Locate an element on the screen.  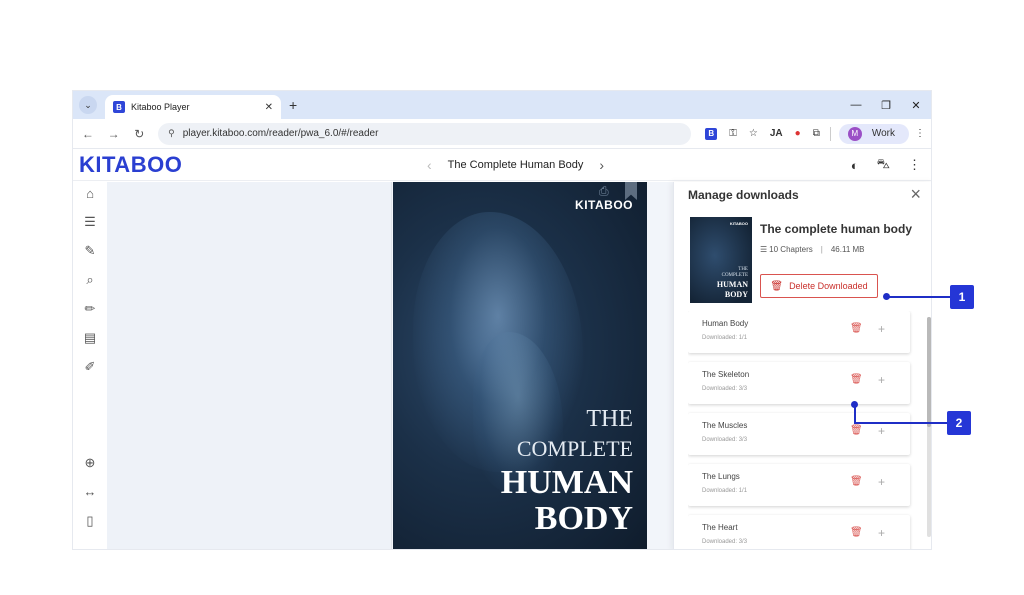
left-toolbar: ⌂ ☰ ✎ ⌕ ✏ ▤ ✐ ⊕ ↔ ▯ is located at coordinates (90, 365).